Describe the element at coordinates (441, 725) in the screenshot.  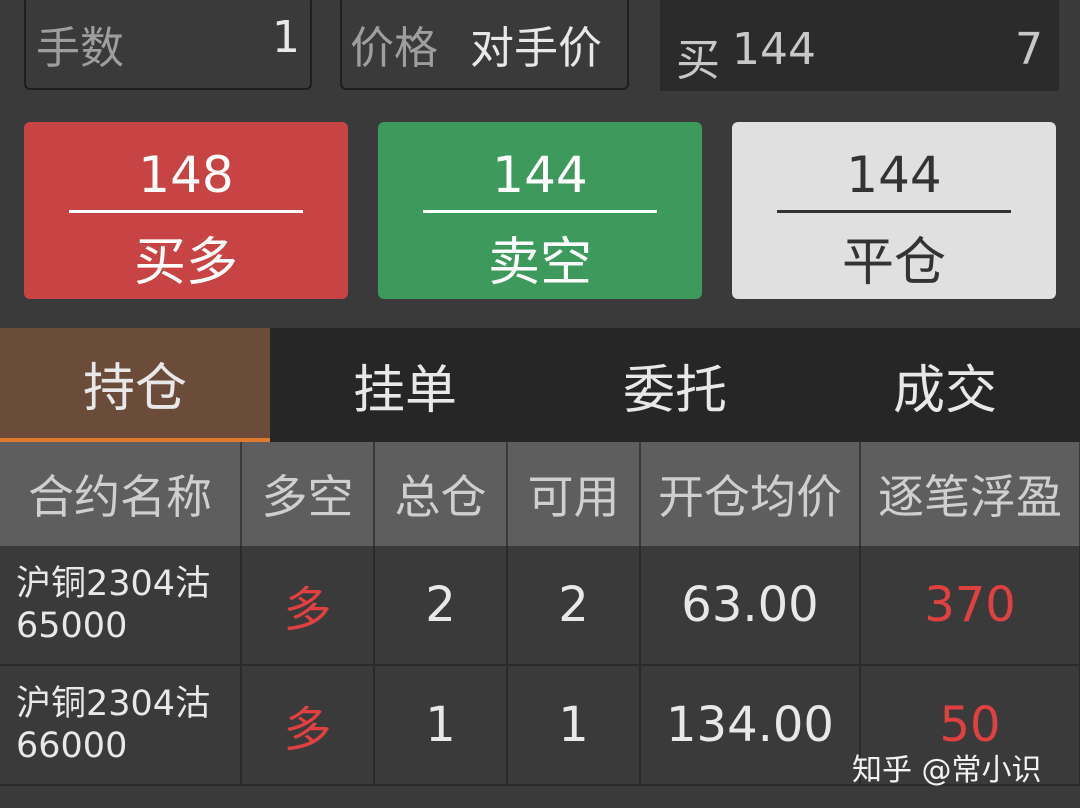
I see `total-position-cell: 1` at that location.